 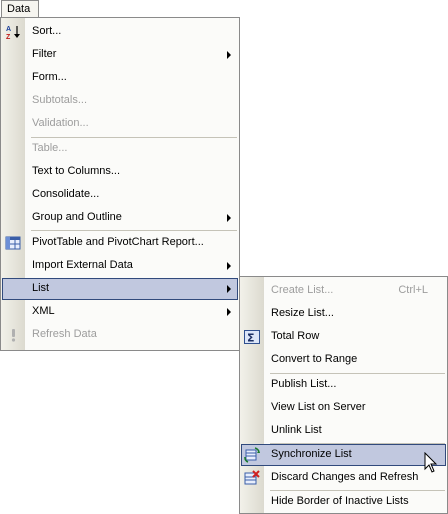 I want to click on menu-item-label: Hide Border of Inactive Lists, so click(x=340, y=501).